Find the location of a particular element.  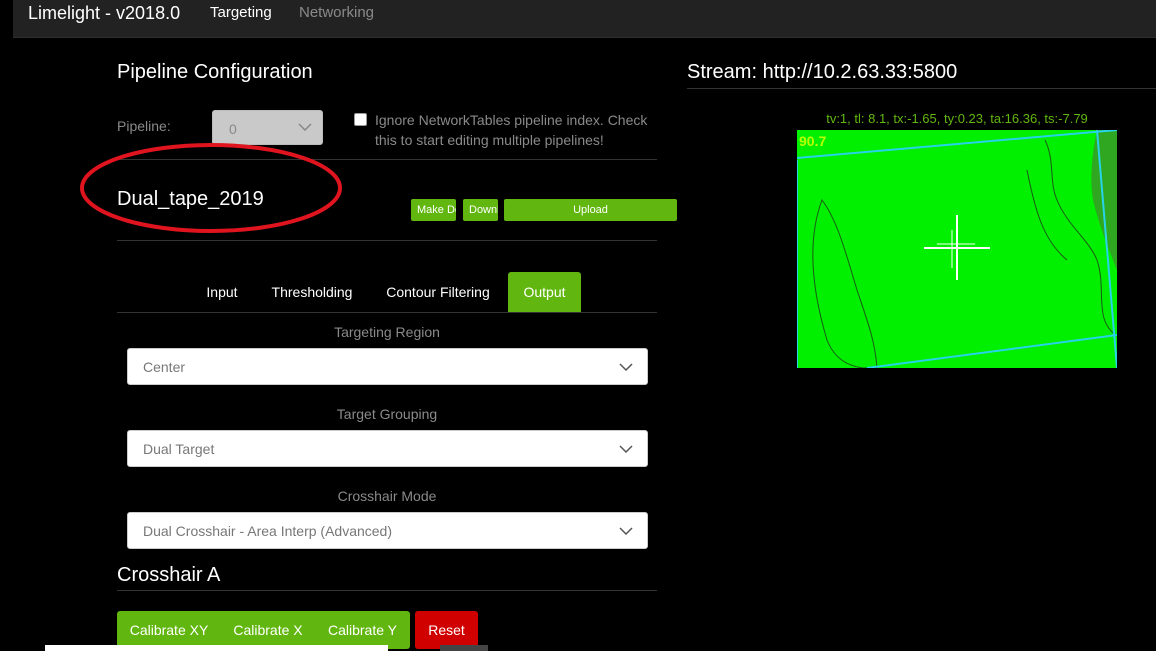

download-button: Downlo is located at coordinates (480, 210).